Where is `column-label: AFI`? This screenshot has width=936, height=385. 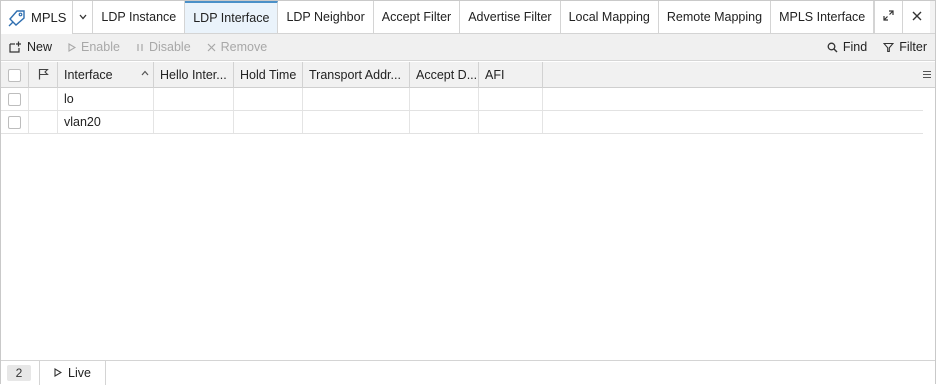
column-label: AFI is located at coordinates (495, 75).